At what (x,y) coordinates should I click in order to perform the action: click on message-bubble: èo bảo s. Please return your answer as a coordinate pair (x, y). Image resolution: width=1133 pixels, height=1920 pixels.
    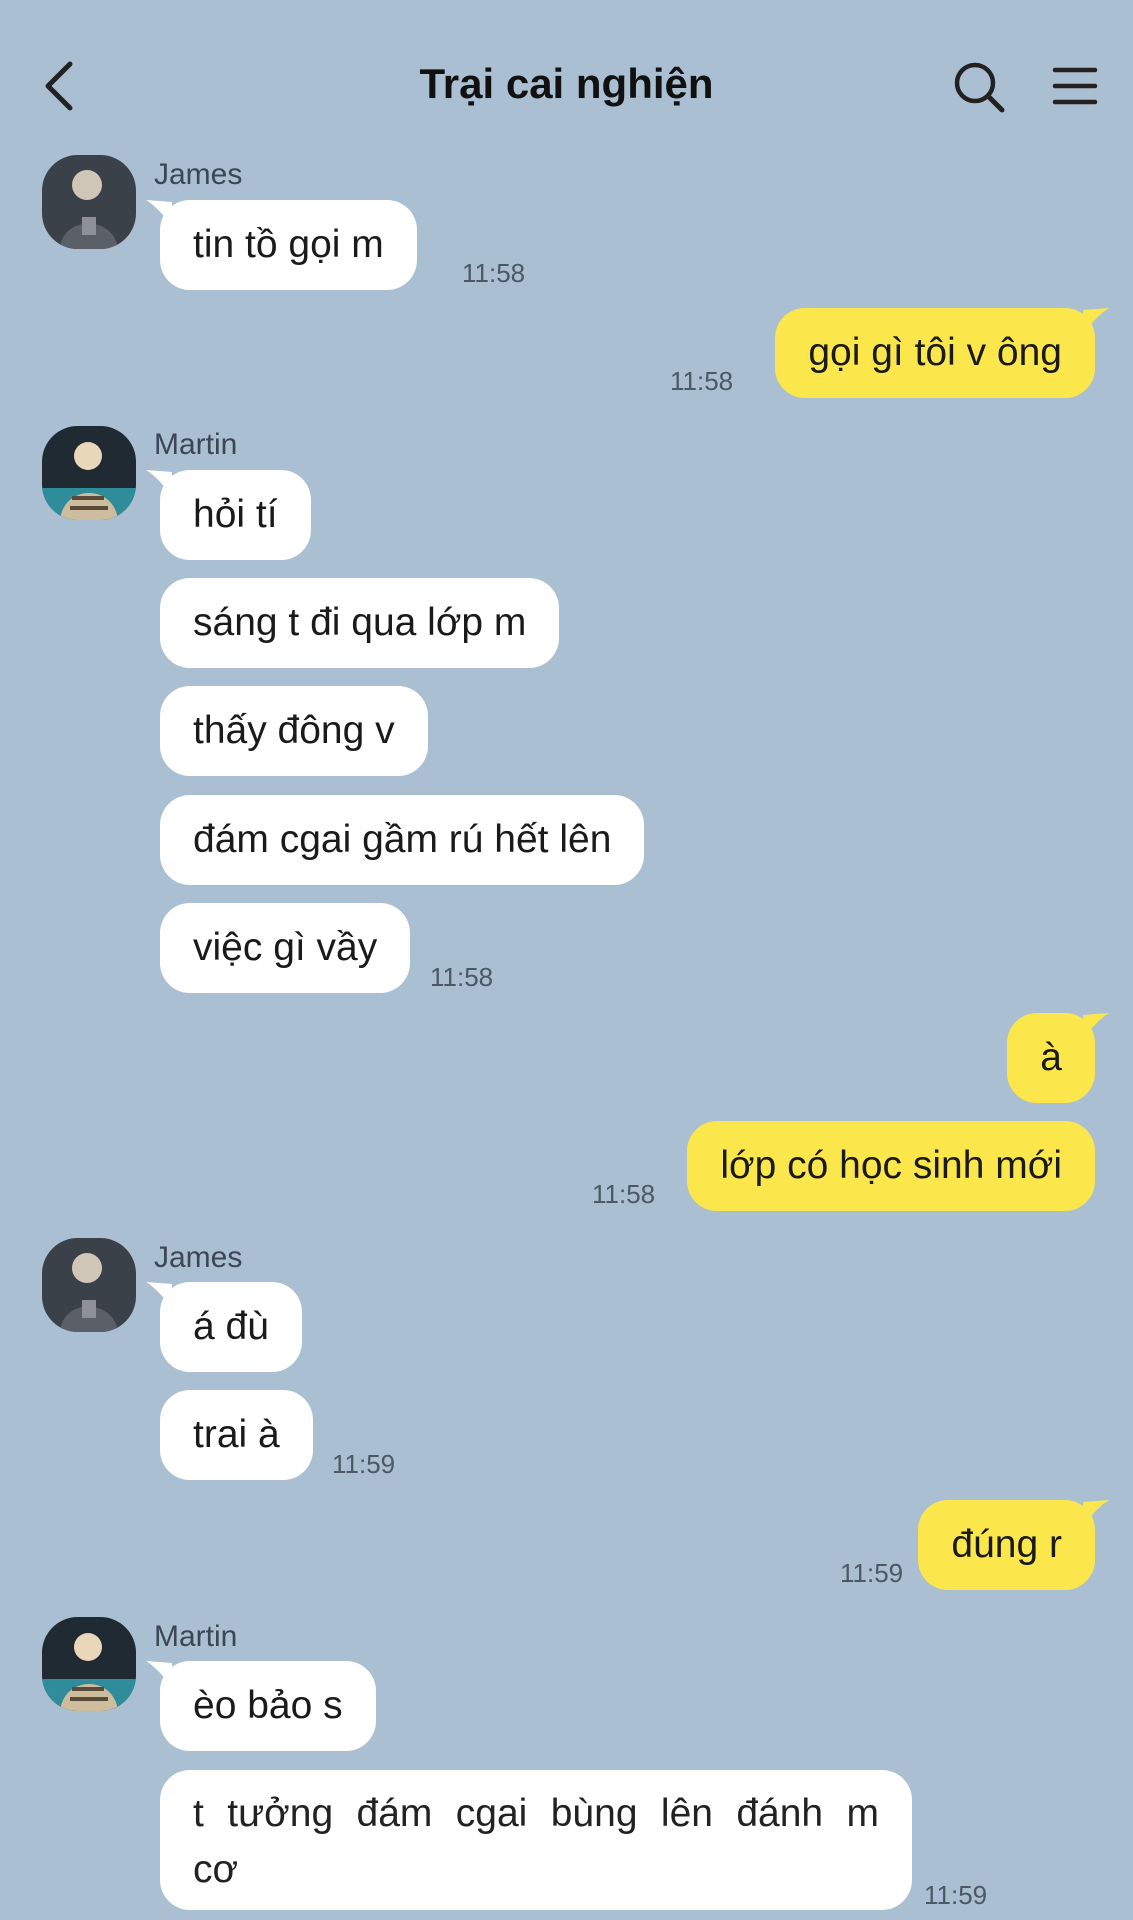
    Looking at the image, I should click on (261, 1706).